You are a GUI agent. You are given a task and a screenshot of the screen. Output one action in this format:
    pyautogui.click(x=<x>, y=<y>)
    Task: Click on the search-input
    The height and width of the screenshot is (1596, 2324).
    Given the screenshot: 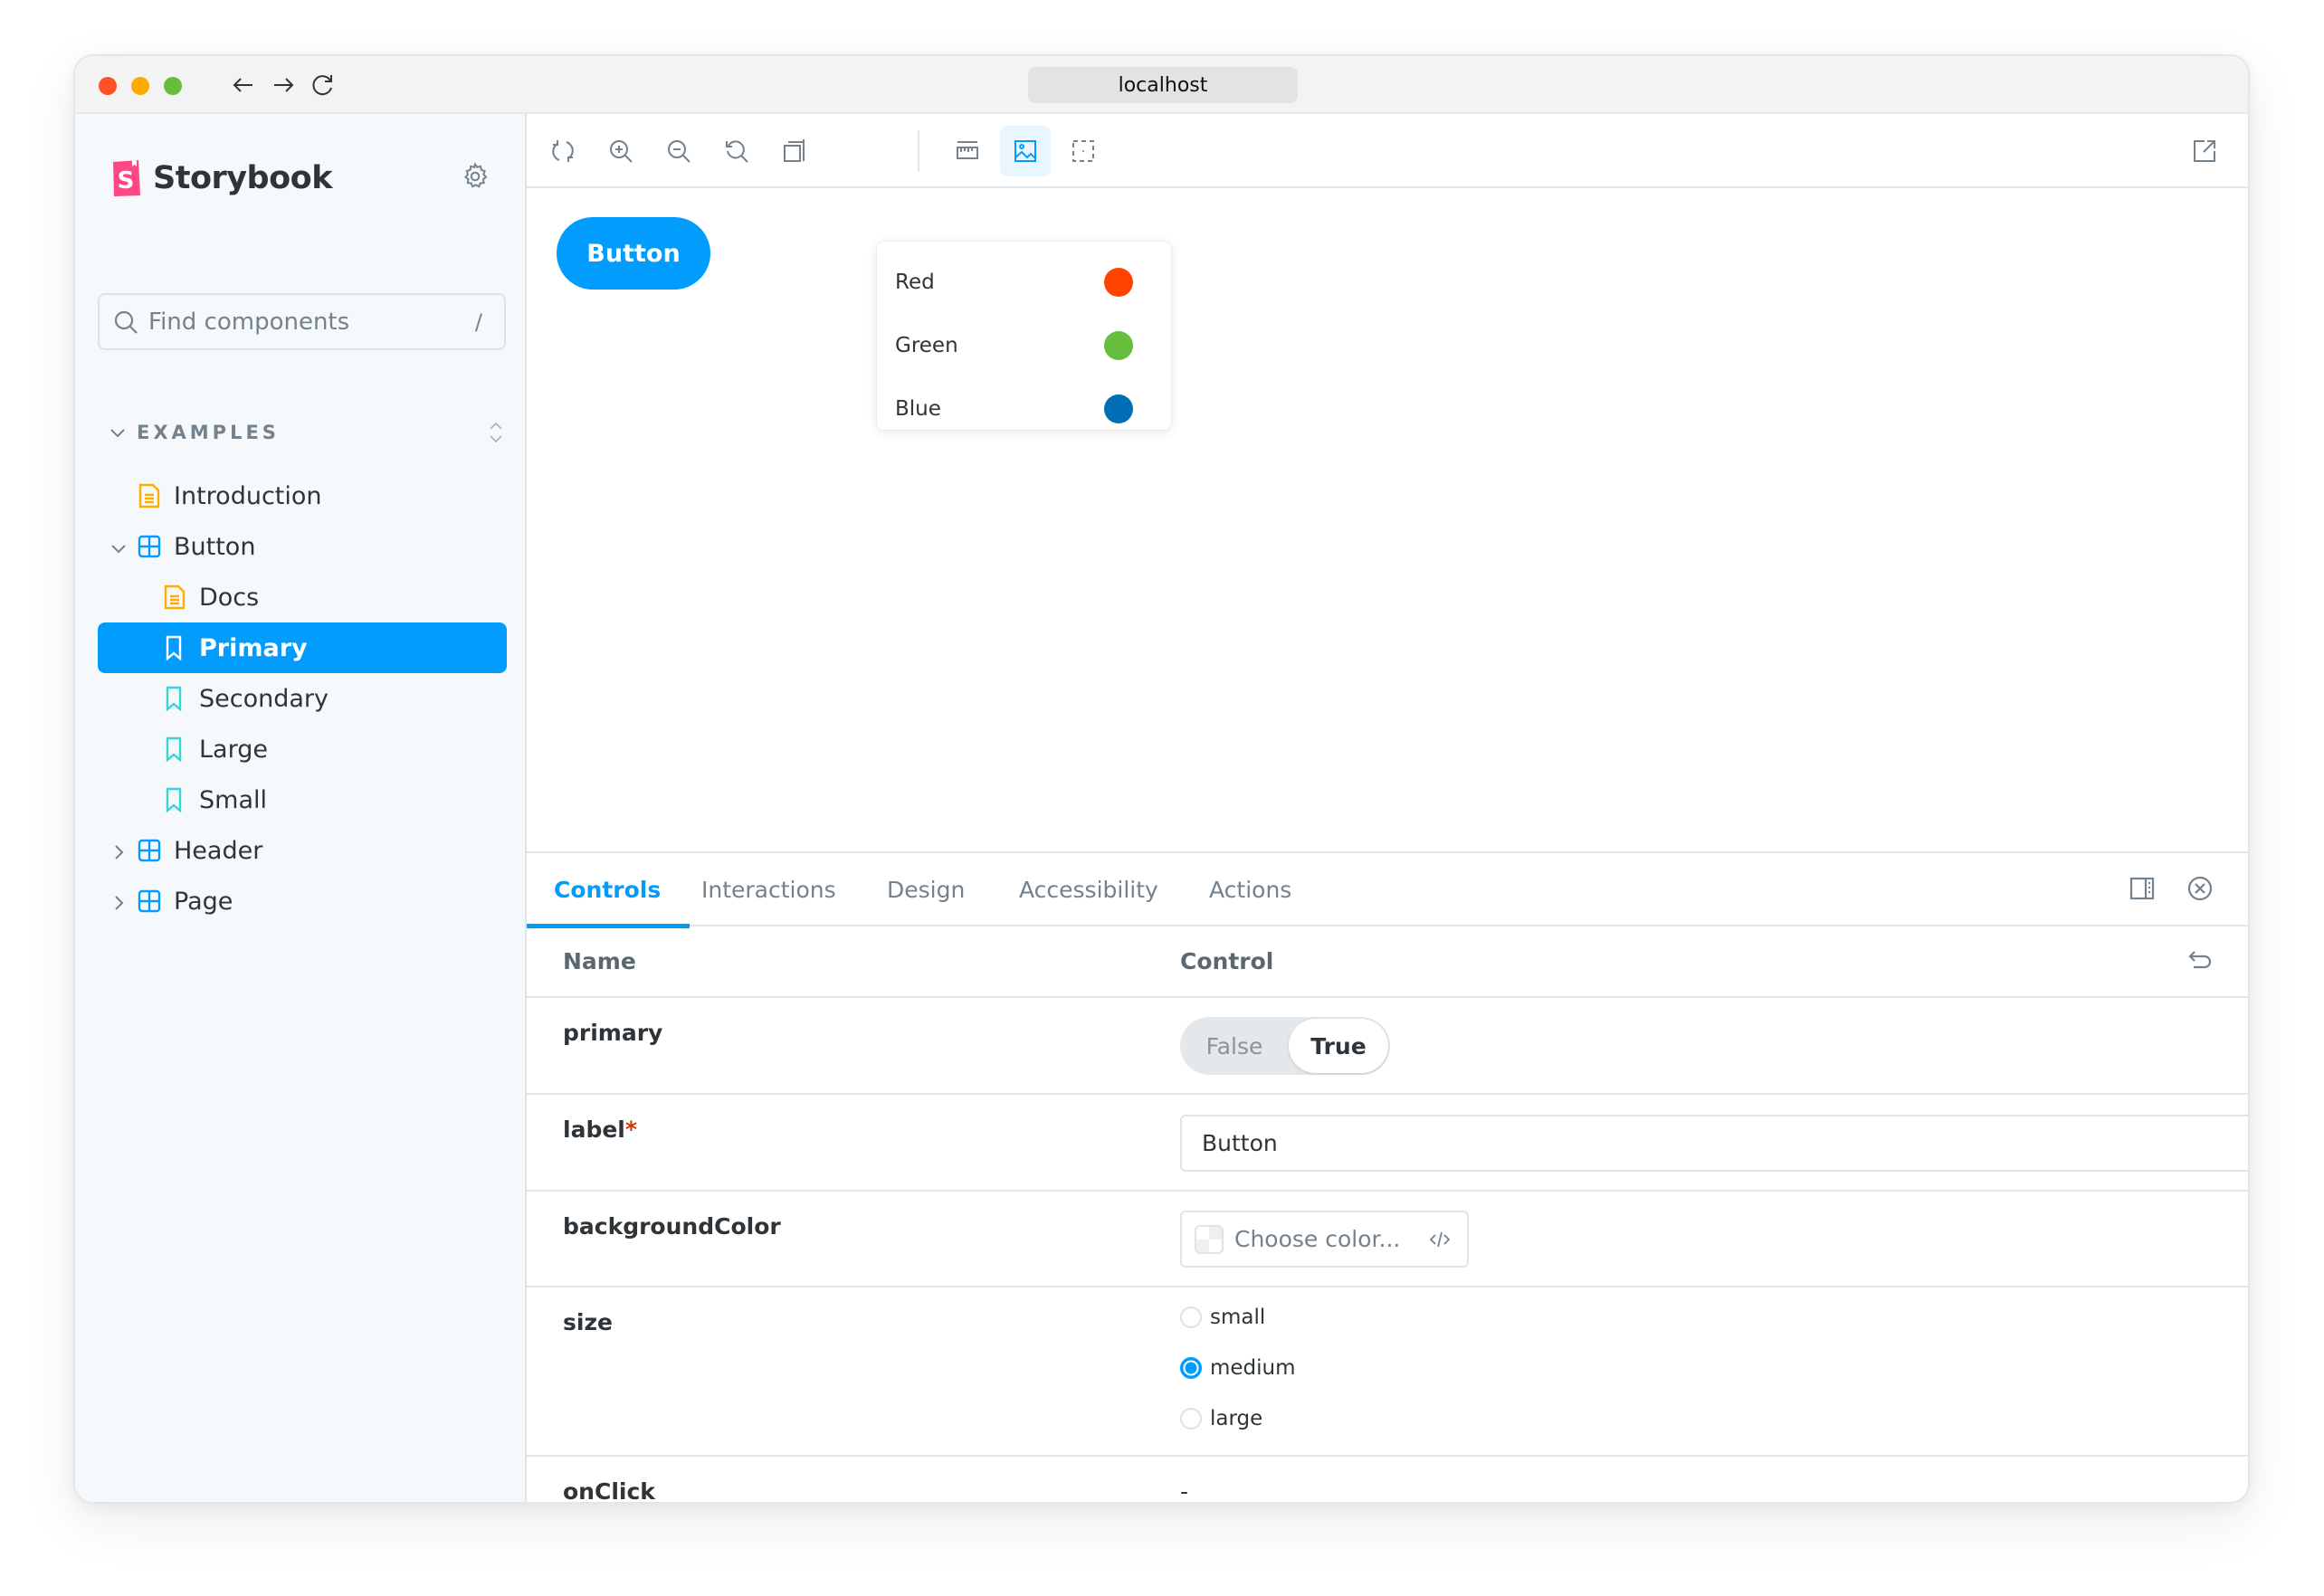 What is the action you would take?
    pyautogui.click(x=302, y=322)
    